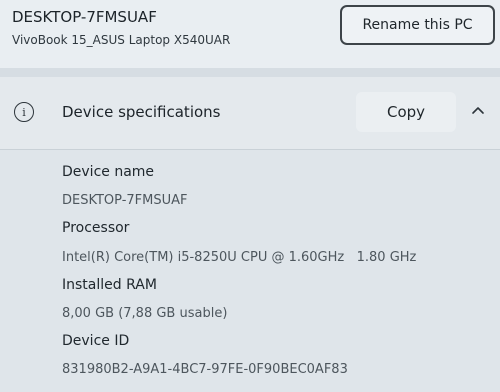 The width and height of the screenshot is (500, 392). Describe the element at coordinates (121, 40) in the screenshot. I see `pc-model: VivoBook 15_ASUS Laptop X540UAR` at that location.